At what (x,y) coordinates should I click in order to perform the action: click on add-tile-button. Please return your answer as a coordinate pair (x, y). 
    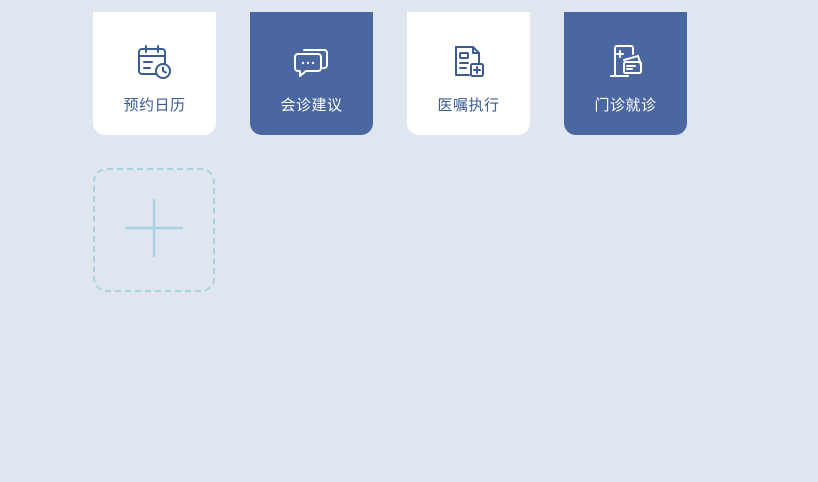
    Looking at the image, I should click on (154, 230).